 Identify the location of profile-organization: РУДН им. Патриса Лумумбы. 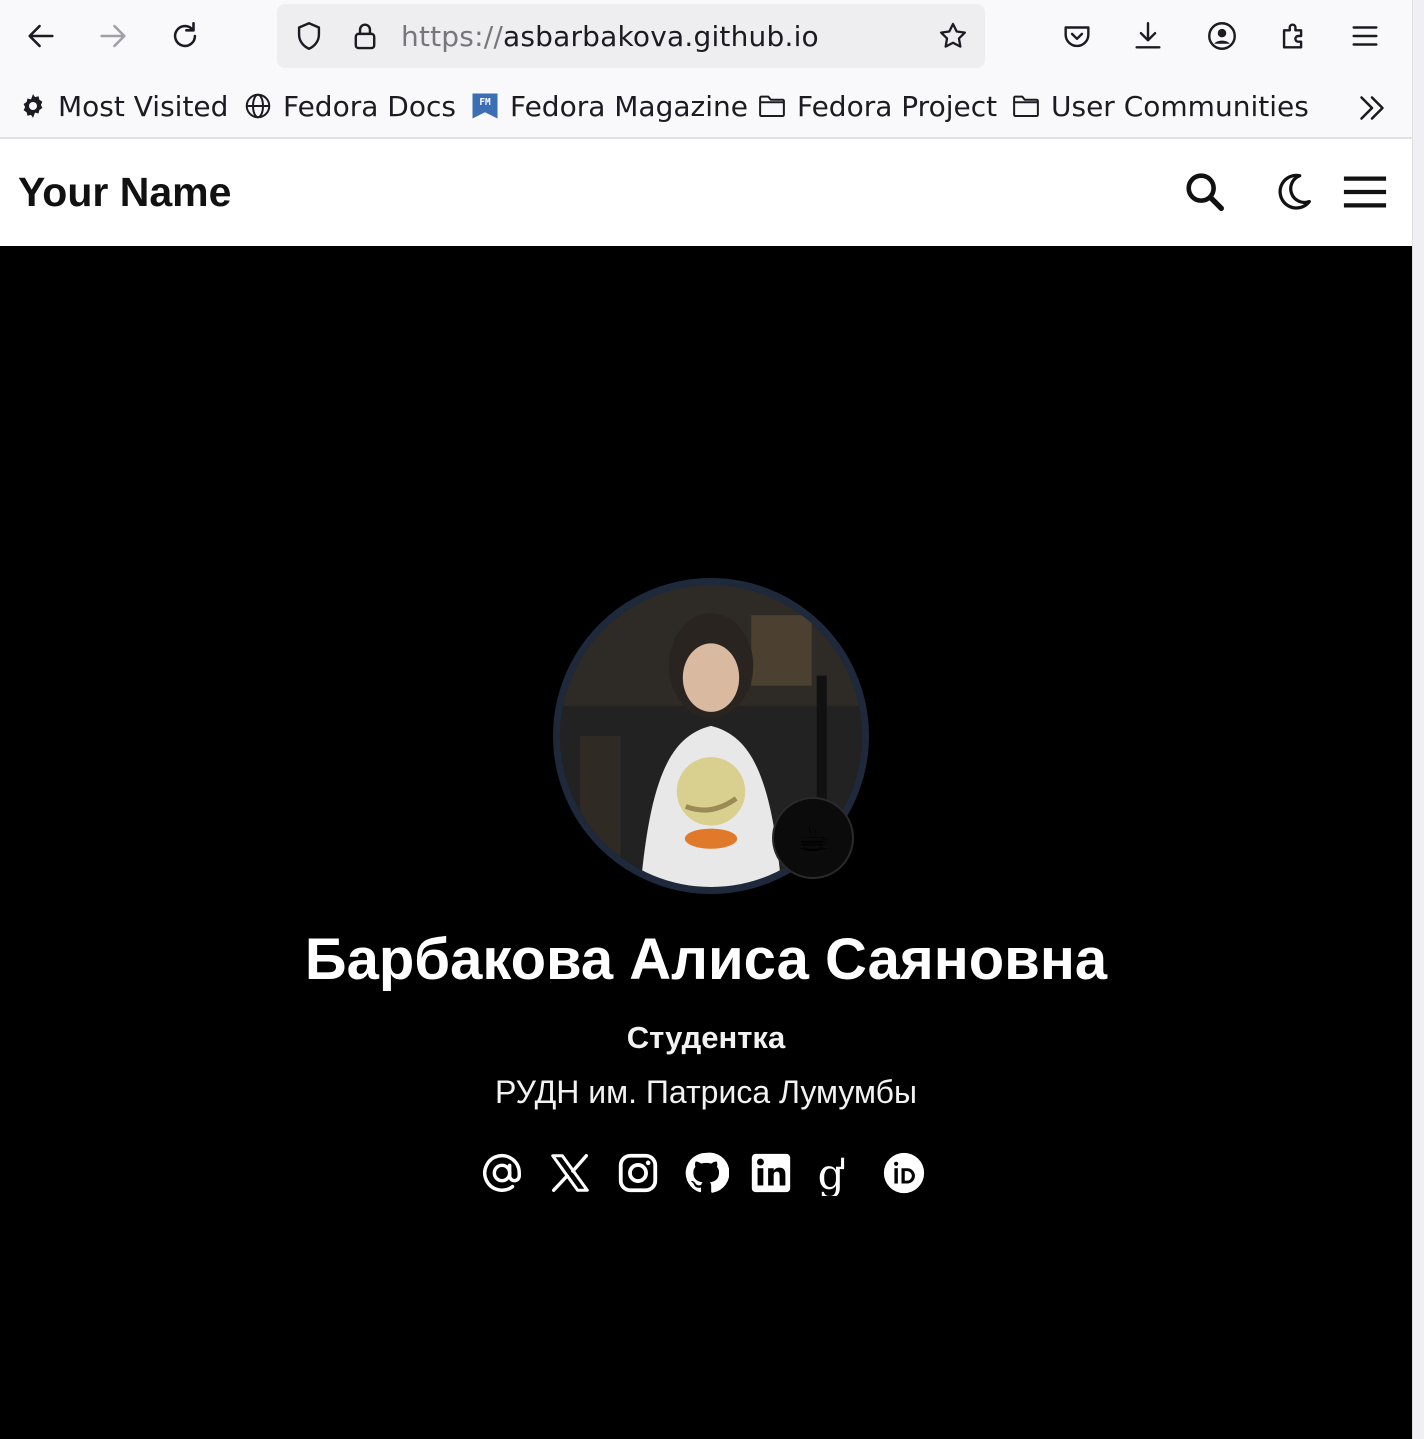
(706, 1092).